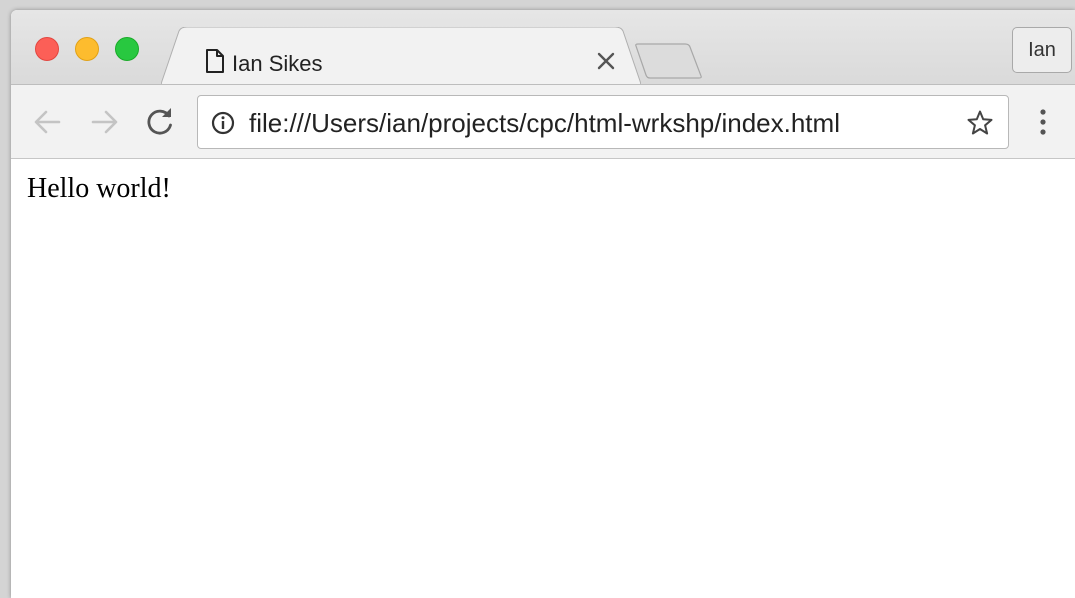  Describe the element at coordinates (1042, 50) in the screenshot. I see `profile-button: Ian` at that location.